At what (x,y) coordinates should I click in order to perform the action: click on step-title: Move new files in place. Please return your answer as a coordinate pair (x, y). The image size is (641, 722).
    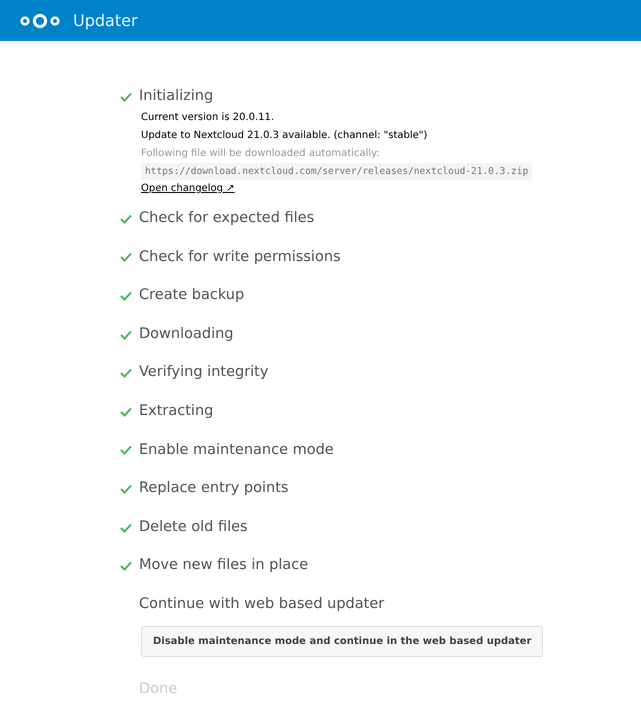
    Looking at the image, I should click on (223, 566).